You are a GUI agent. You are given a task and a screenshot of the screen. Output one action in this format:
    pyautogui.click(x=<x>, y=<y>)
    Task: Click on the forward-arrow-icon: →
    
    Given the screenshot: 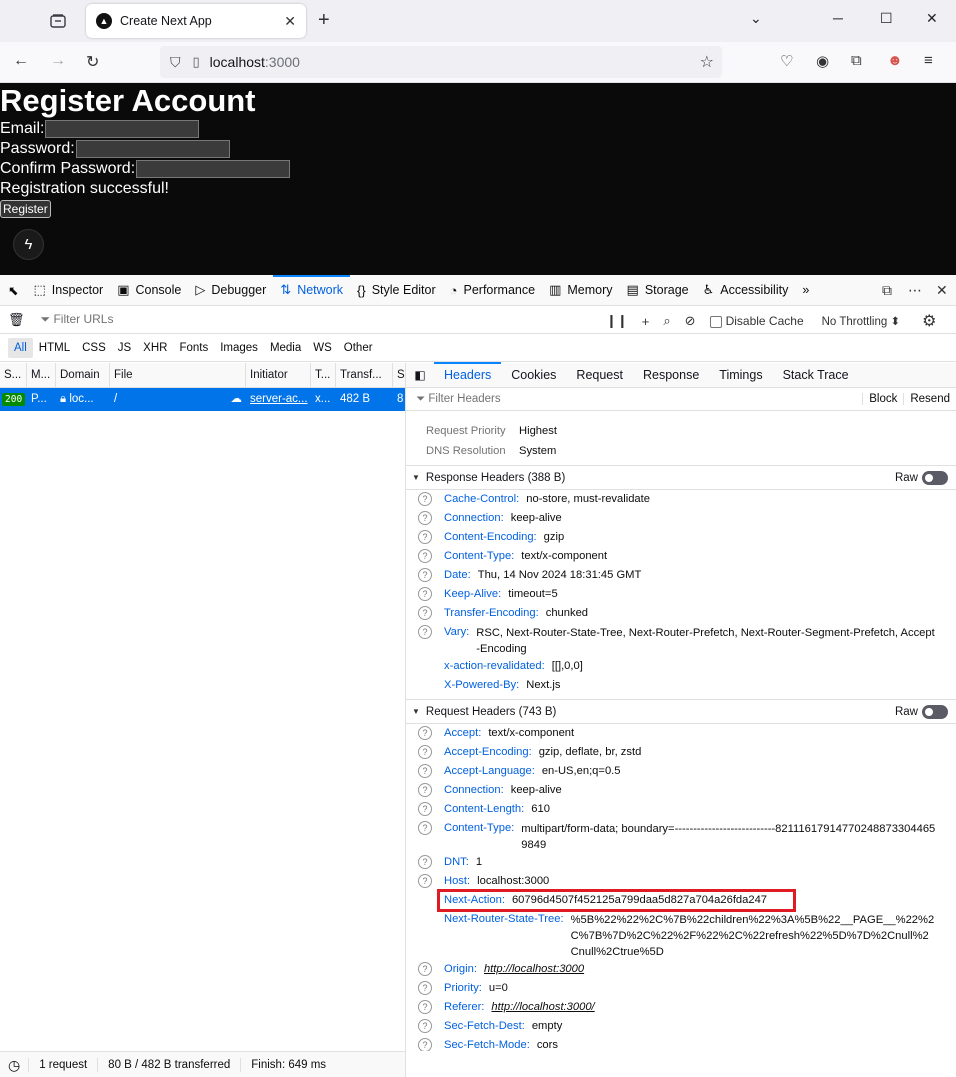 What is the action you would take?
    pyautogui.click(x=58, y=61)
    